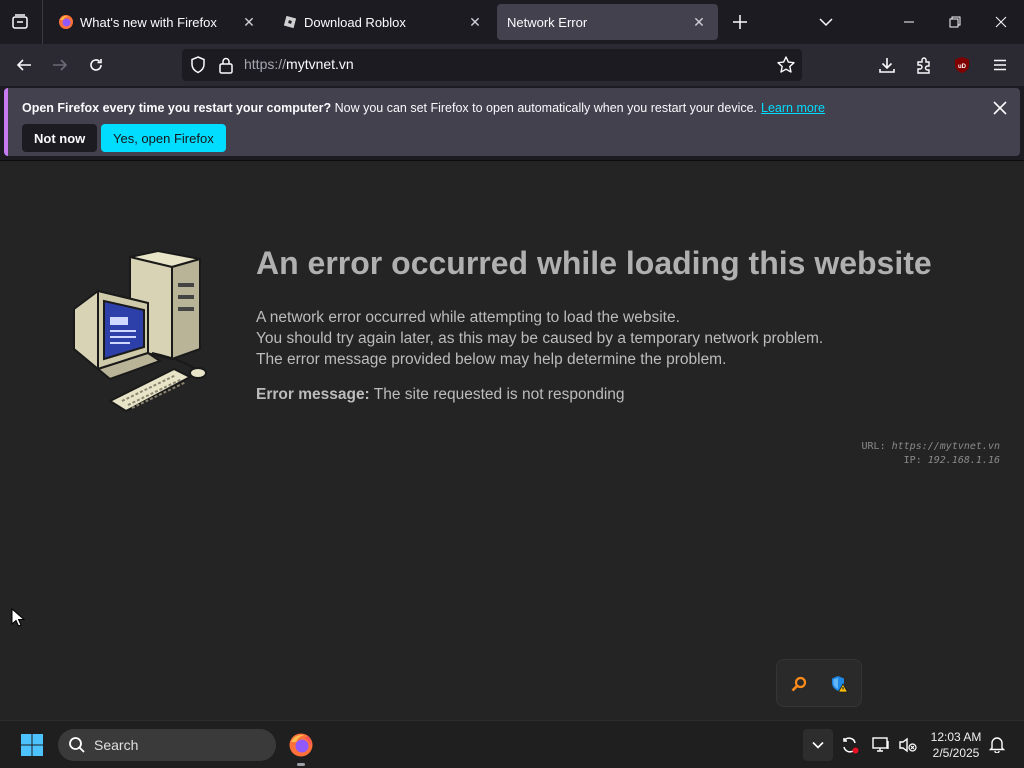 This screenshot has width=1024, height=768. What do you see at coordinates (908, 745) in the screenshot?
I see `speaker-muted-icon` at bounding box center [908, 745].